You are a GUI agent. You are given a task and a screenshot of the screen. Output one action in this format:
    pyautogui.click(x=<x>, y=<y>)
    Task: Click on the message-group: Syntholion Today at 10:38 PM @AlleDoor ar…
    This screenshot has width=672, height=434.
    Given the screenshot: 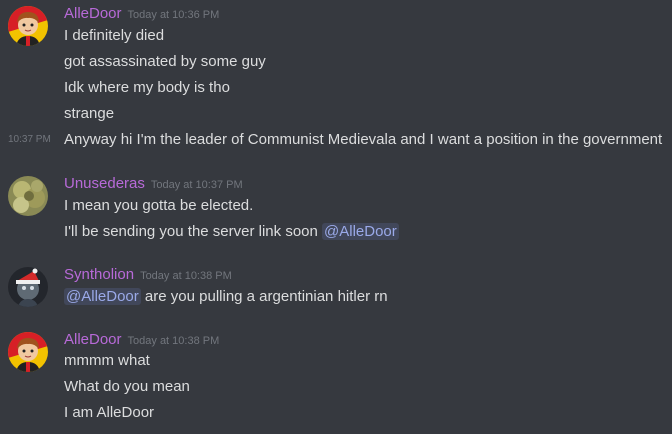 What is the action you would take?
    pyautogui.click(x=336, y=287)
    